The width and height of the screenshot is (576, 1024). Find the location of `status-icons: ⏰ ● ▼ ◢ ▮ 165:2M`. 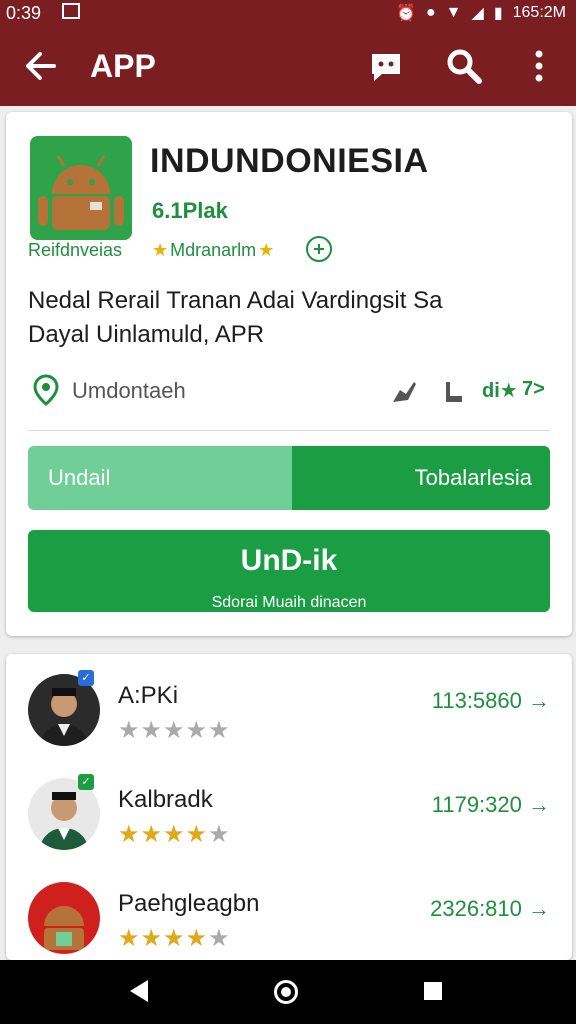

status-icons: ⏰ ● ▼ ◢ ▮ 165:2M is located at coordinates (481, 13).